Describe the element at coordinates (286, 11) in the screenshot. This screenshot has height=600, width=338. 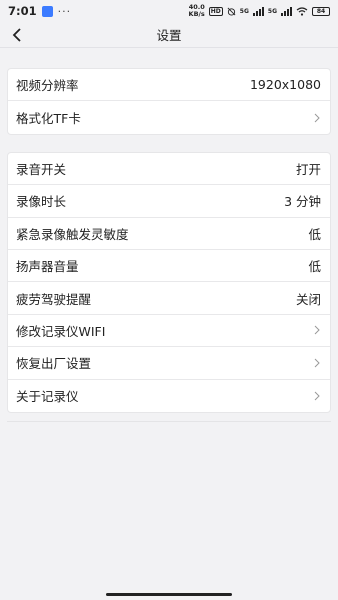
I see `signal-2-icon` at that location.